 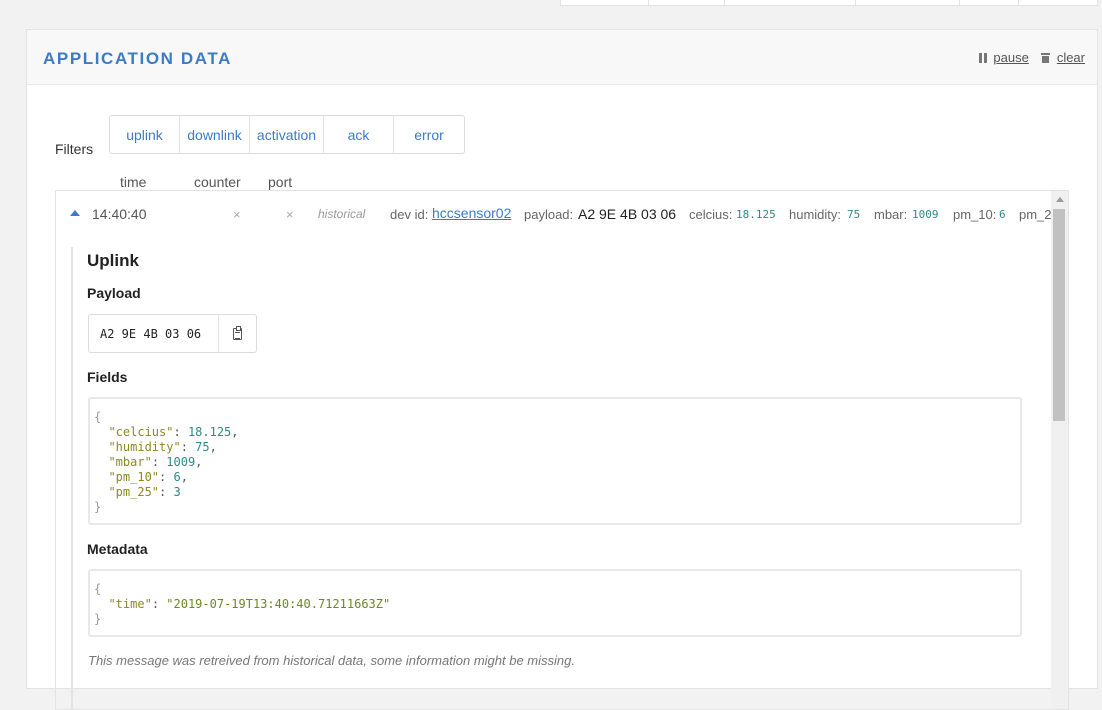 I want to click on dev-id-label: dev id:, so click(x=409, y=214).